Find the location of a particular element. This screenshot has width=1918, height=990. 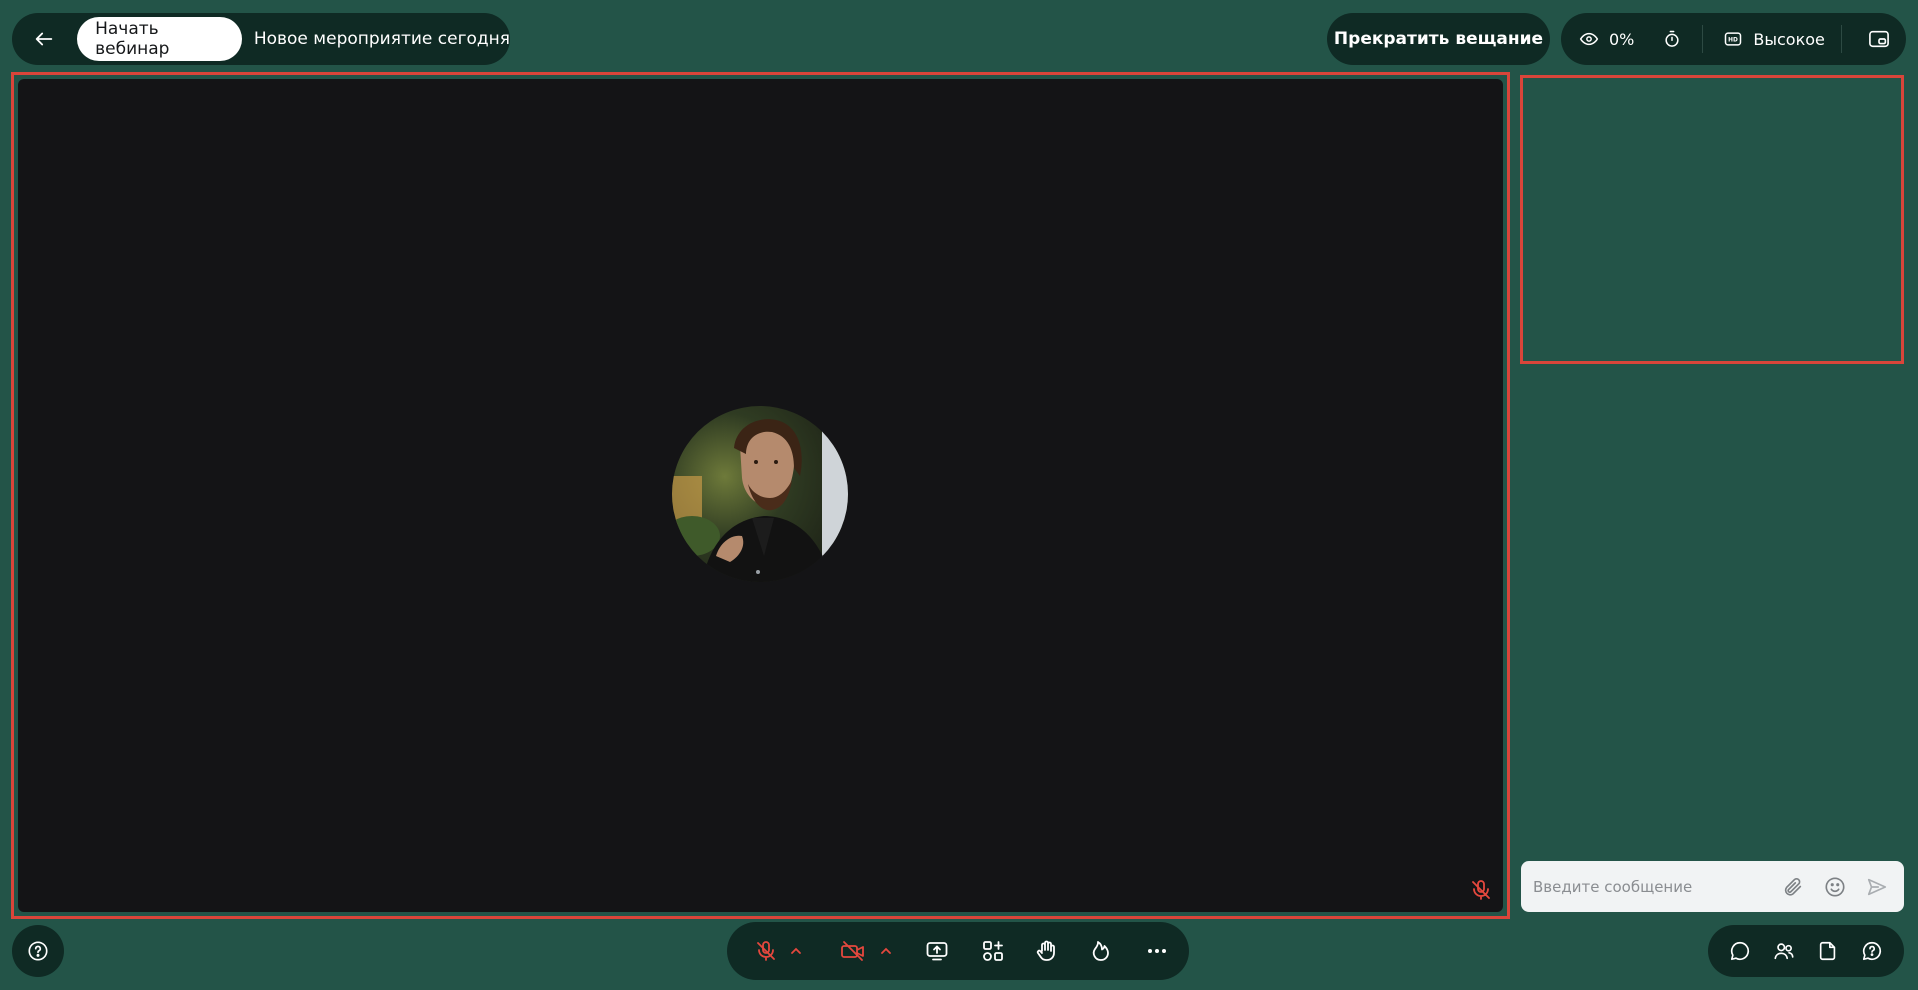

screen-share-button is located at coordinates (937, 951).